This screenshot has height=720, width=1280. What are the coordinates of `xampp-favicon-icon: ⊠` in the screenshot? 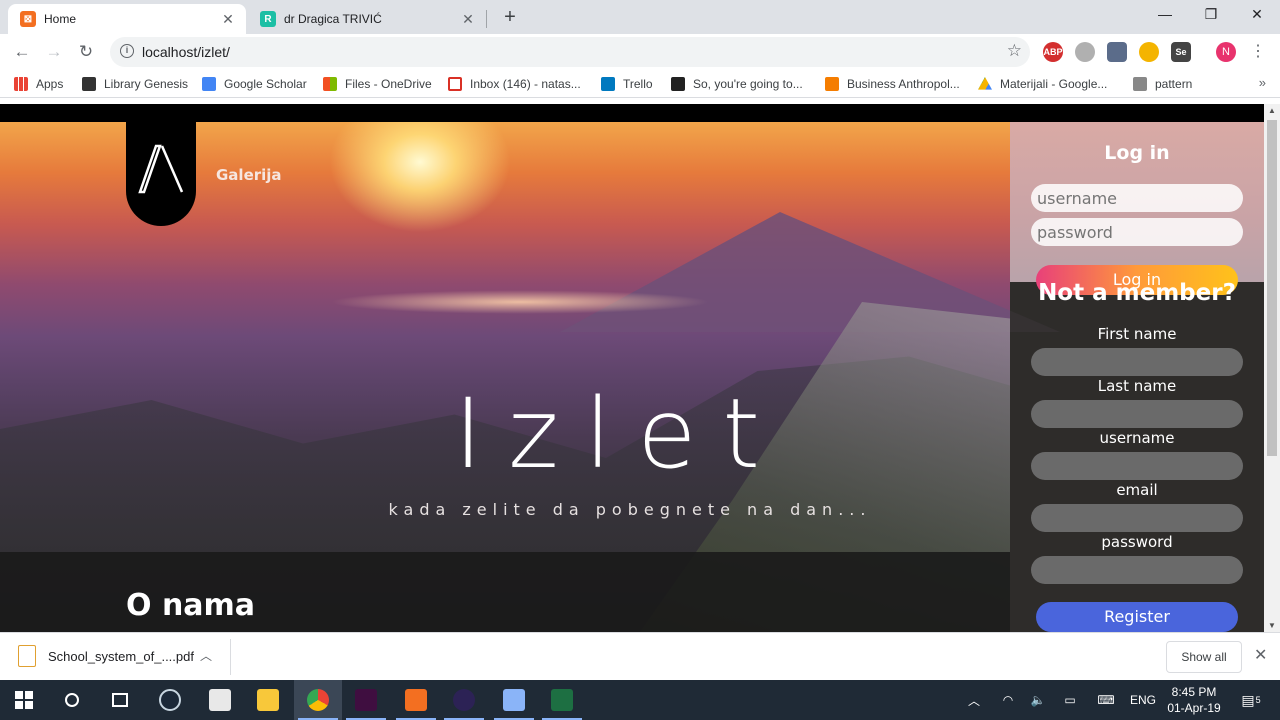 It's located at (28, 19).